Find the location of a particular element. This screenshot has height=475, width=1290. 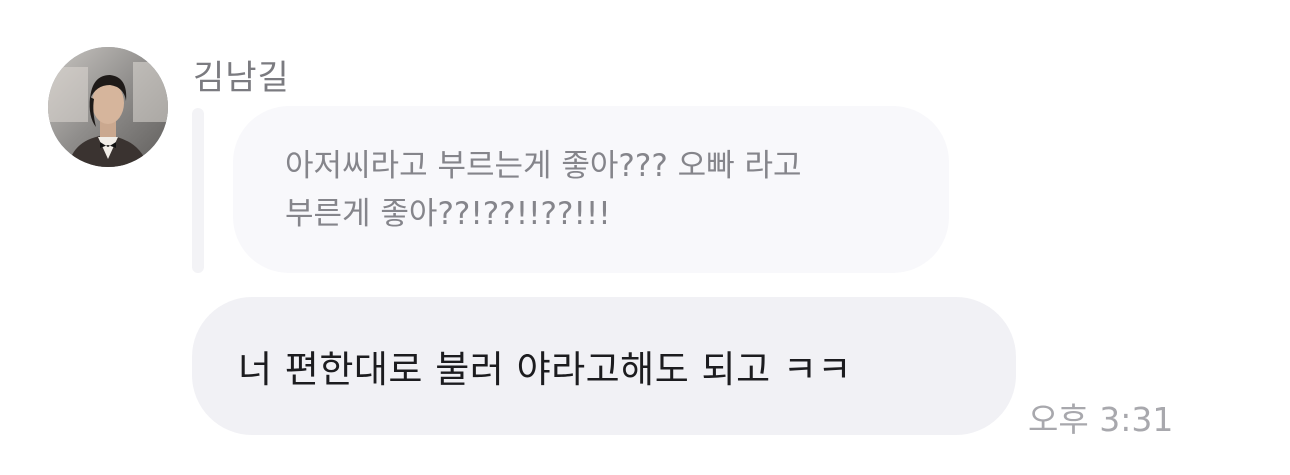

sender-name: 김남길 is located at coordinates (241, 78).